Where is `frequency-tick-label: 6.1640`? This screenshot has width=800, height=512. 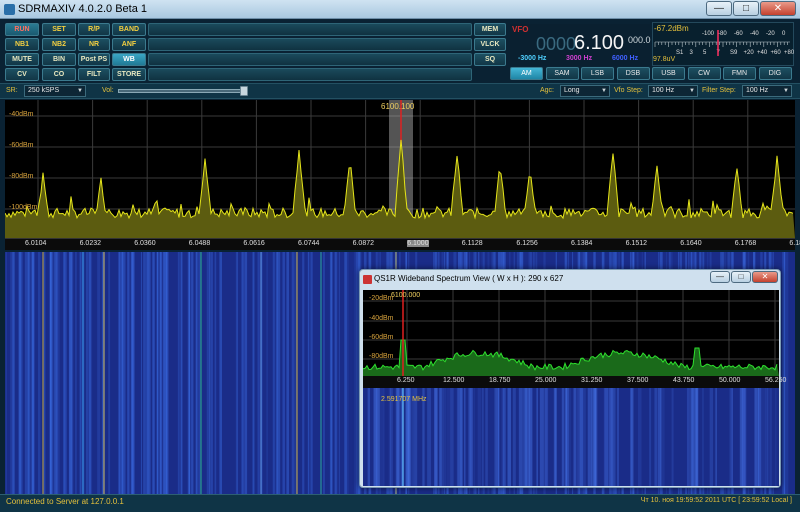
frequency-tick-label: 6.1640 is located at coordinates (691, 243).